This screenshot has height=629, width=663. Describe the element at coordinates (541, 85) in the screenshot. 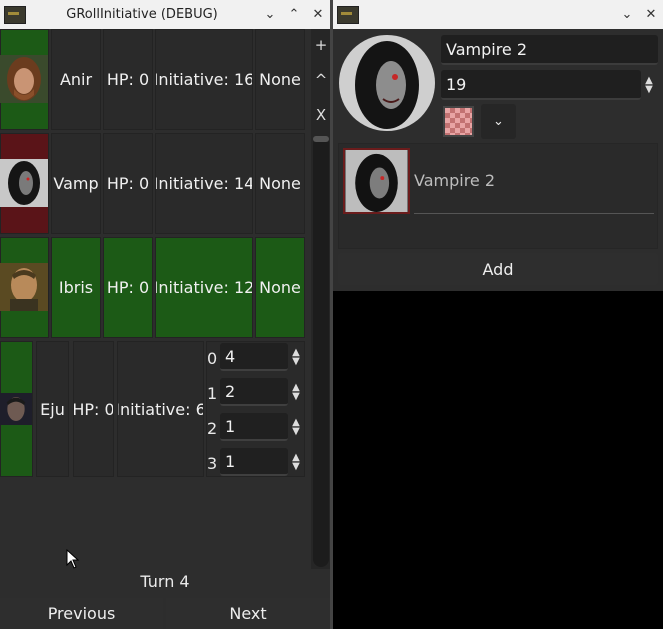

I see `initiative-spinbox: 19` at that location.